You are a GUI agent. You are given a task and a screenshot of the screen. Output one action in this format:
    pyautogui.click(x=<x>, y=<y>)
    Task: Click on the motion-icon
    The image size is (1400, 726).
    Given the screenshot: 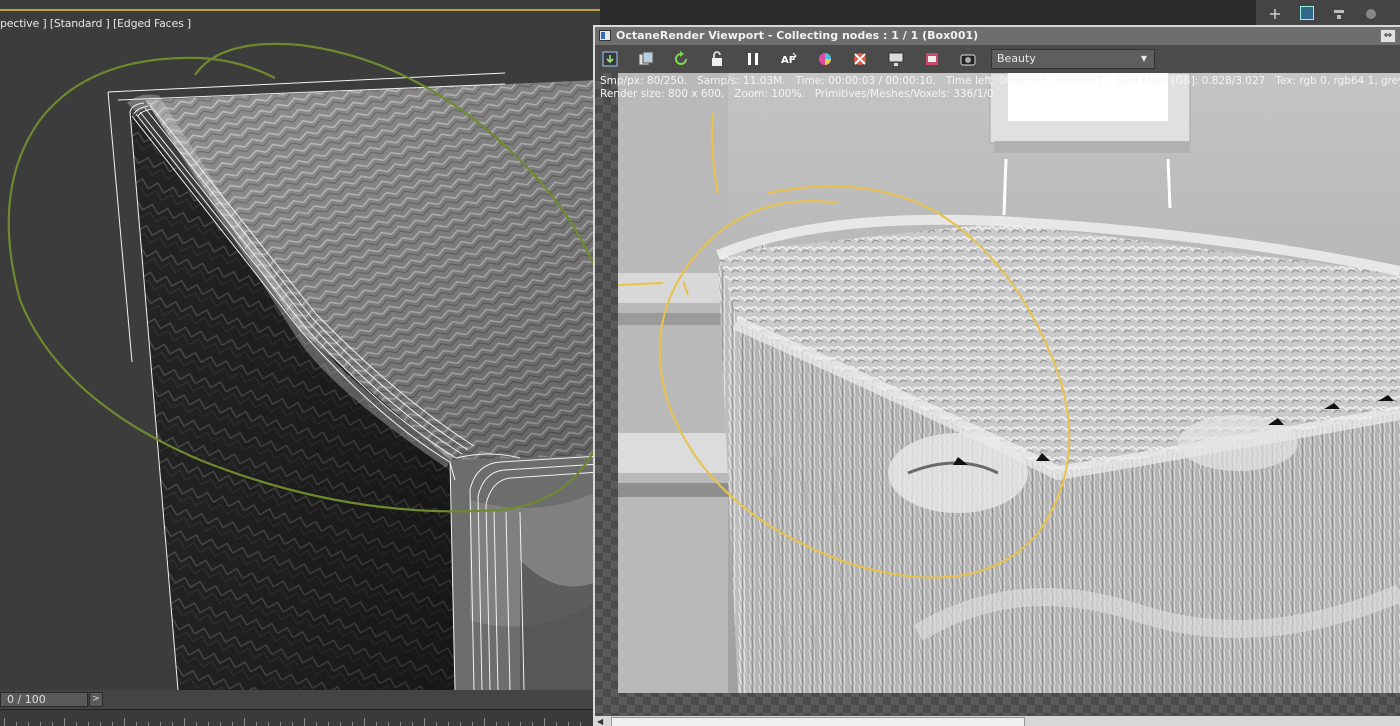 What is the action you would take?
    pyautogui.click(x=1371, y=13)
    